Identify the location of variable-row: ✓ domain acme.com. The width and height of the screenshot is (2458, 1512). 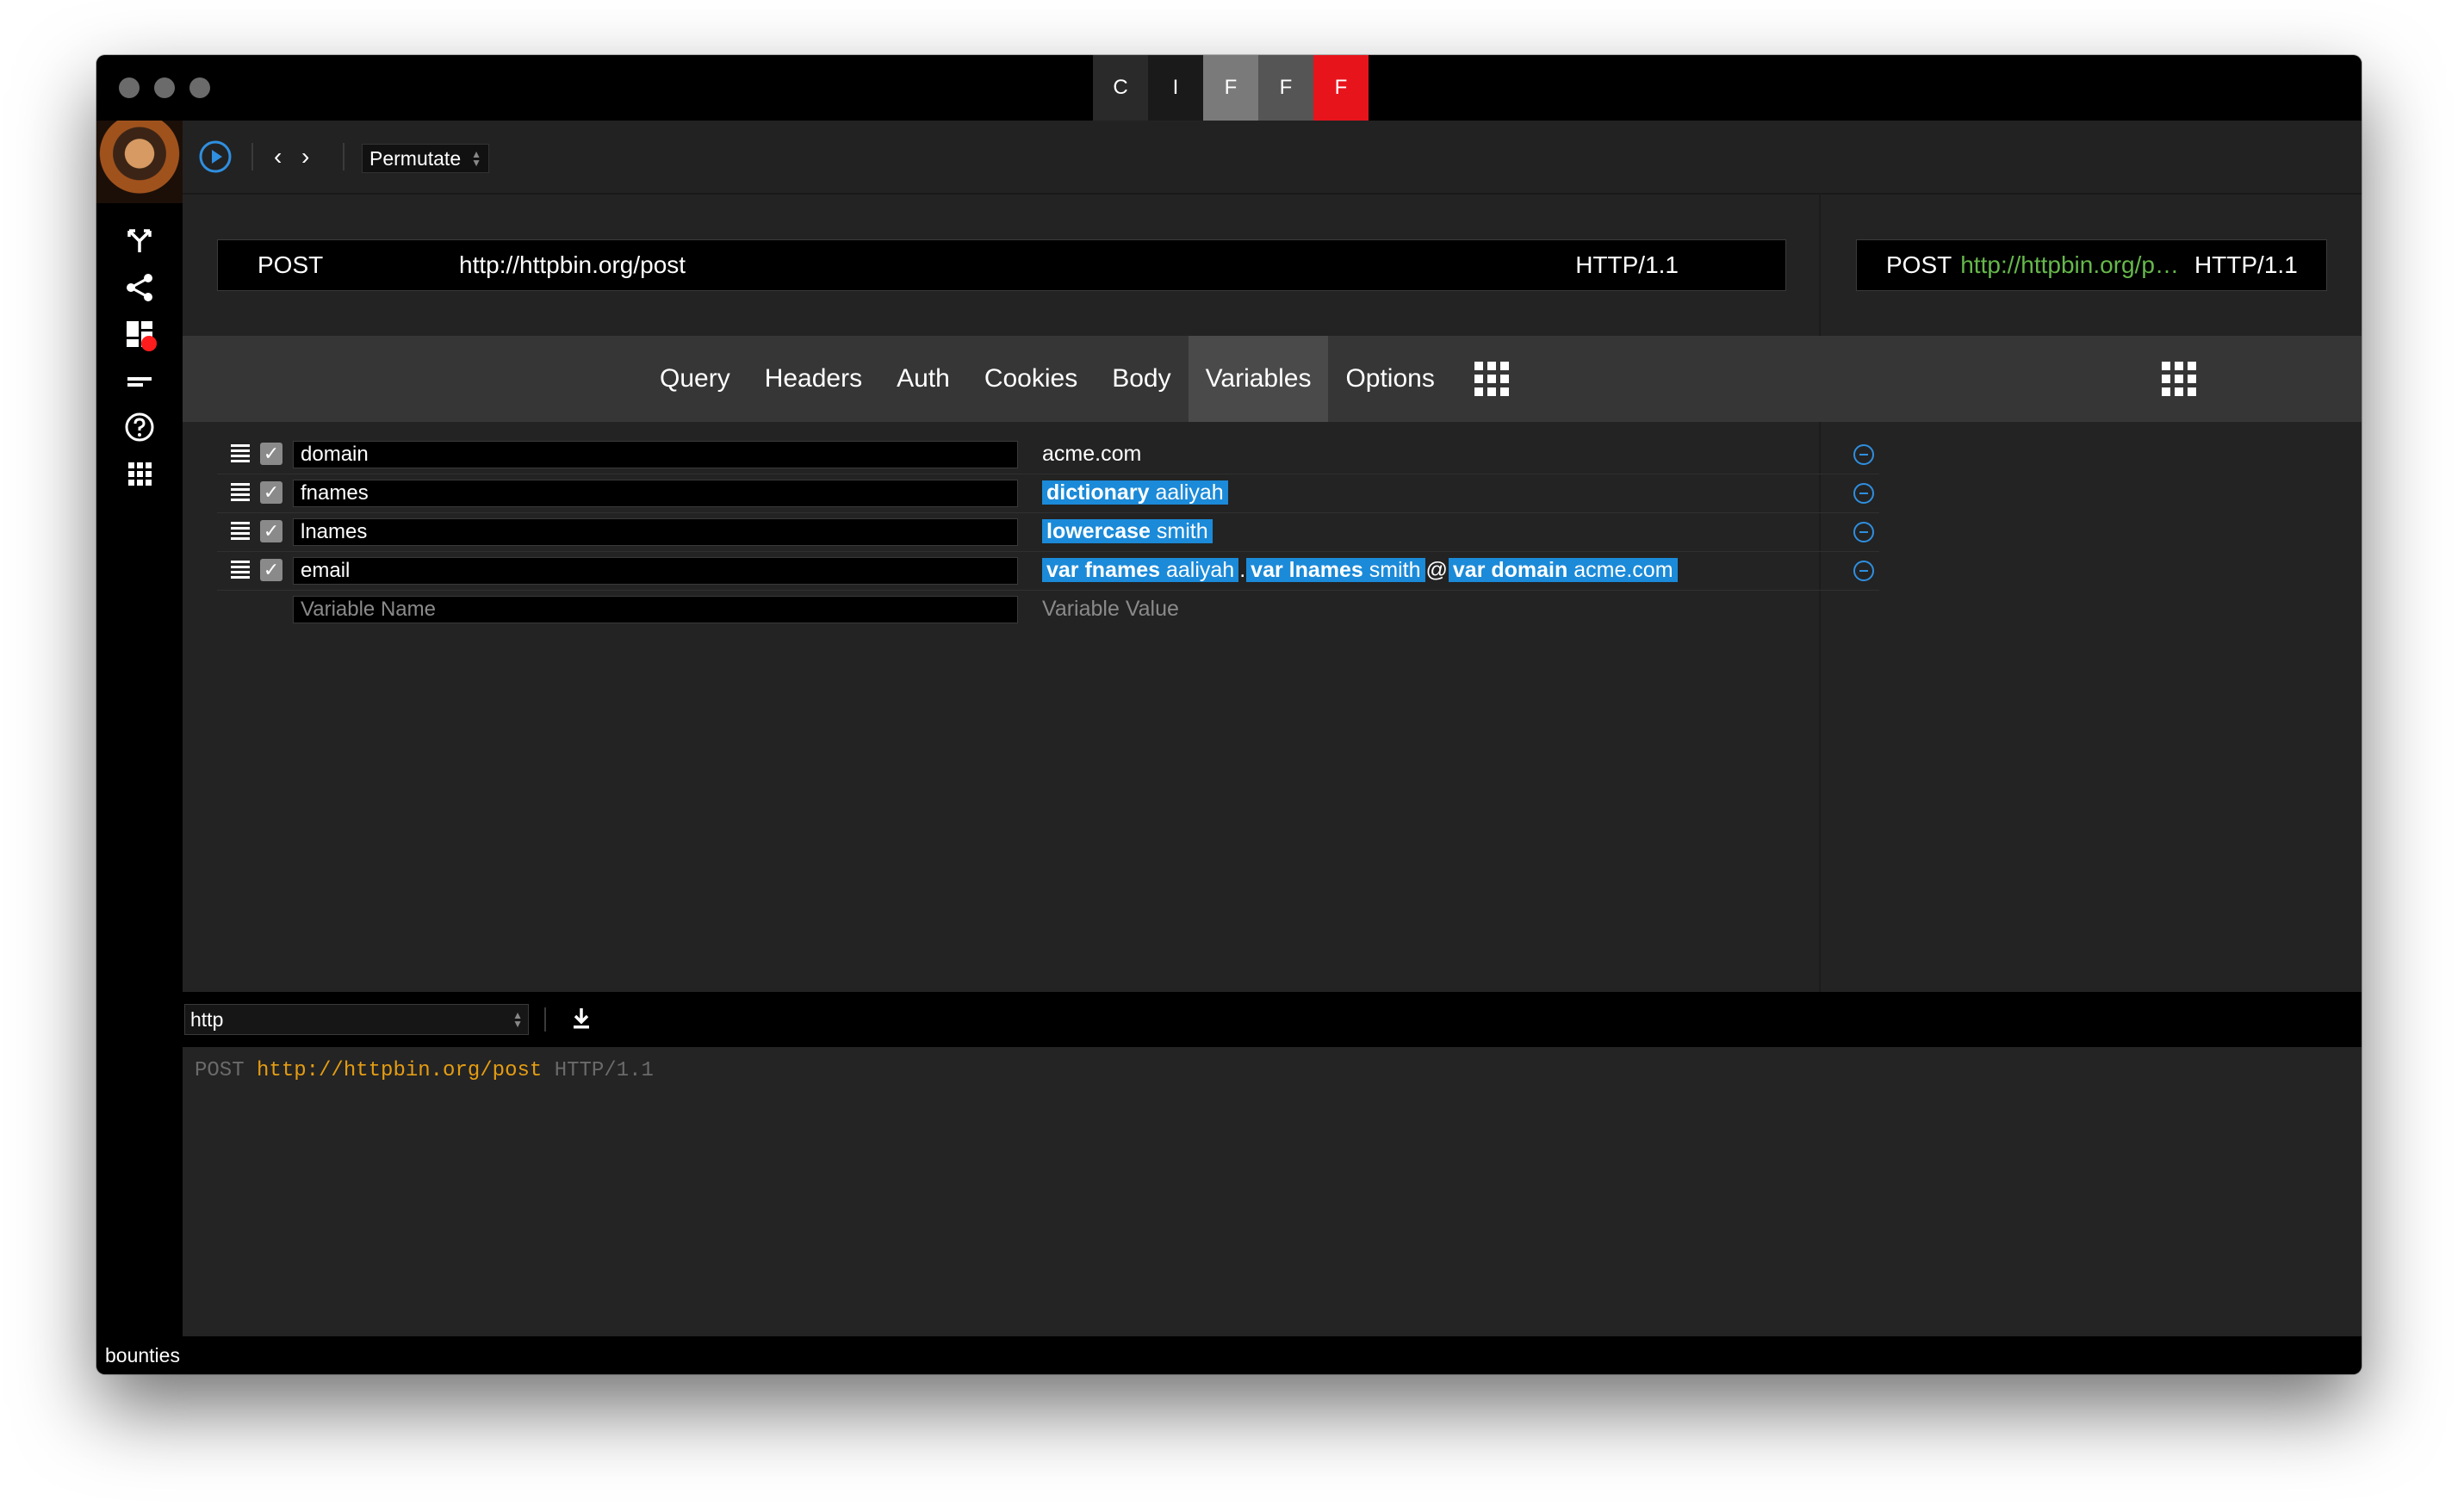
(1048, 455).